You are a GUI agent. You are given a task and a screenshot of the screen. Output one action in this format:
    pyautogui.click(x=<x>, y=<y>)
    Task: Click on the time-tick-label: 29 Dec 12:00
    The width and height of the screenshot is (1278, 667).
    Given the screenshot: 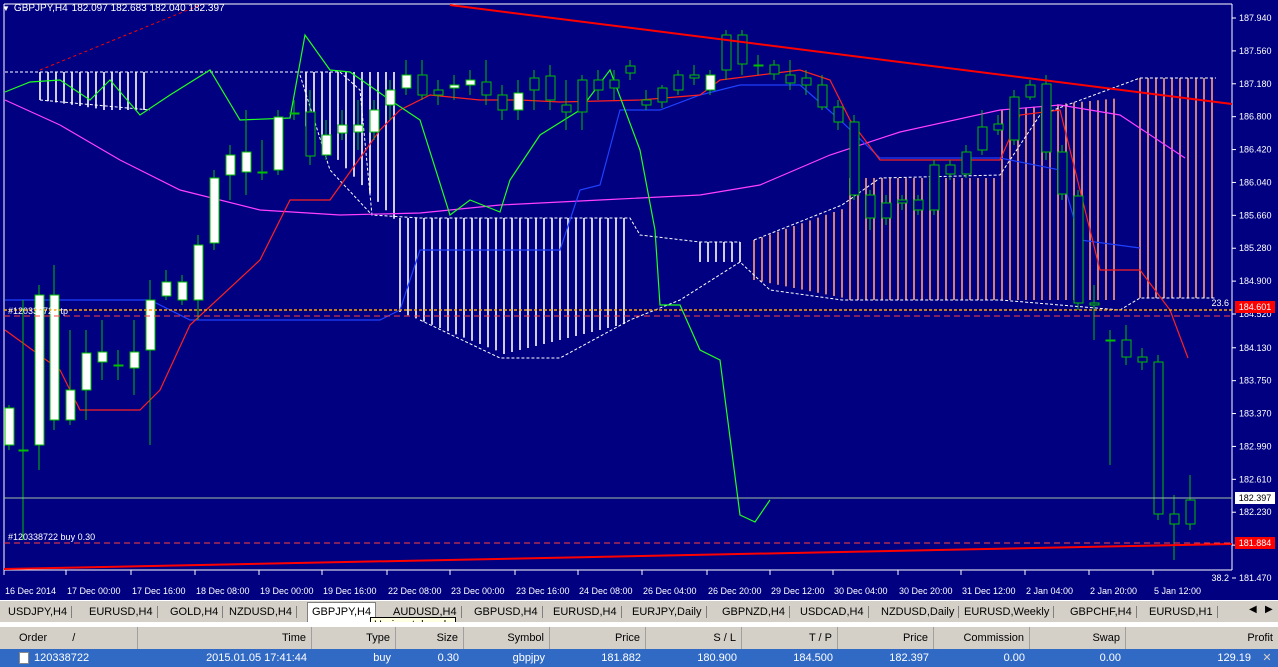 What is the action you would take?
    pyautogui.click(x=798, y=591)
    